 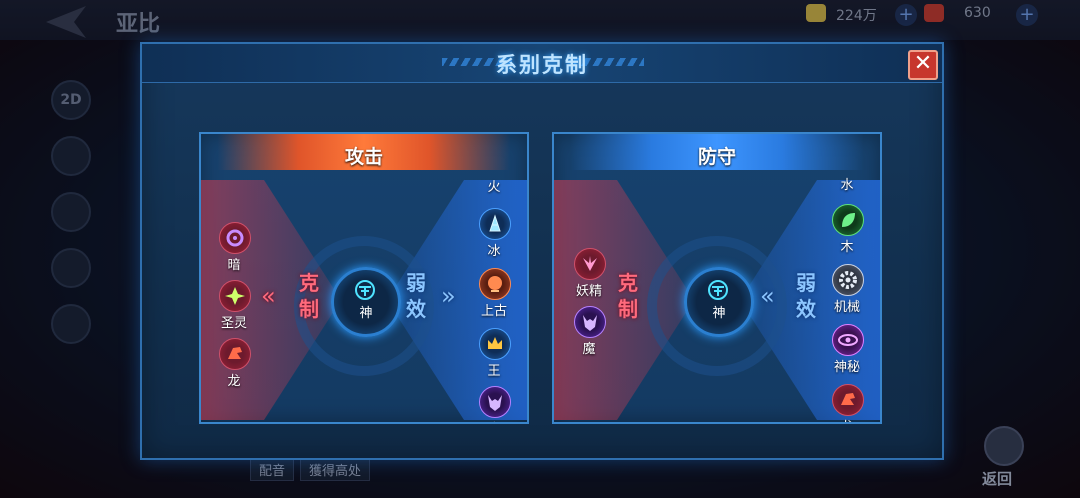 What do you see at coordinates (847, 185) in the screenshot?
I see `elem-label: 水` at bounding box center [847, 185].